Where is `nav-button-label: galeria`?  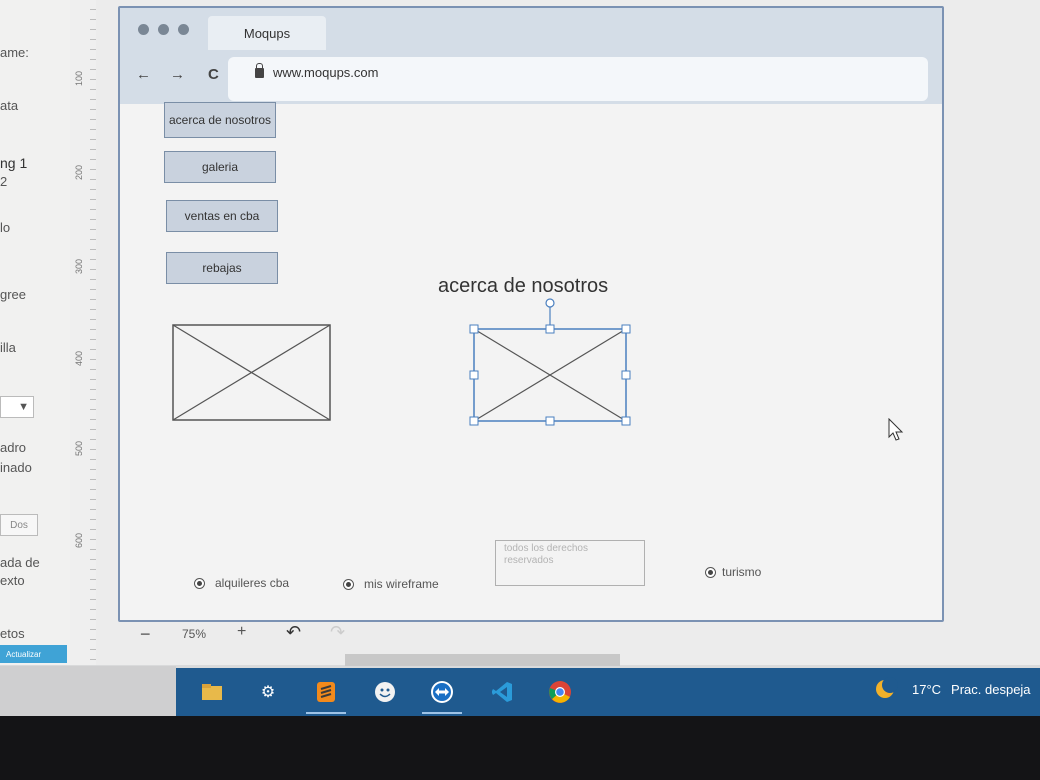
nav-button-label: galeria is located at coordinates (220, 167).